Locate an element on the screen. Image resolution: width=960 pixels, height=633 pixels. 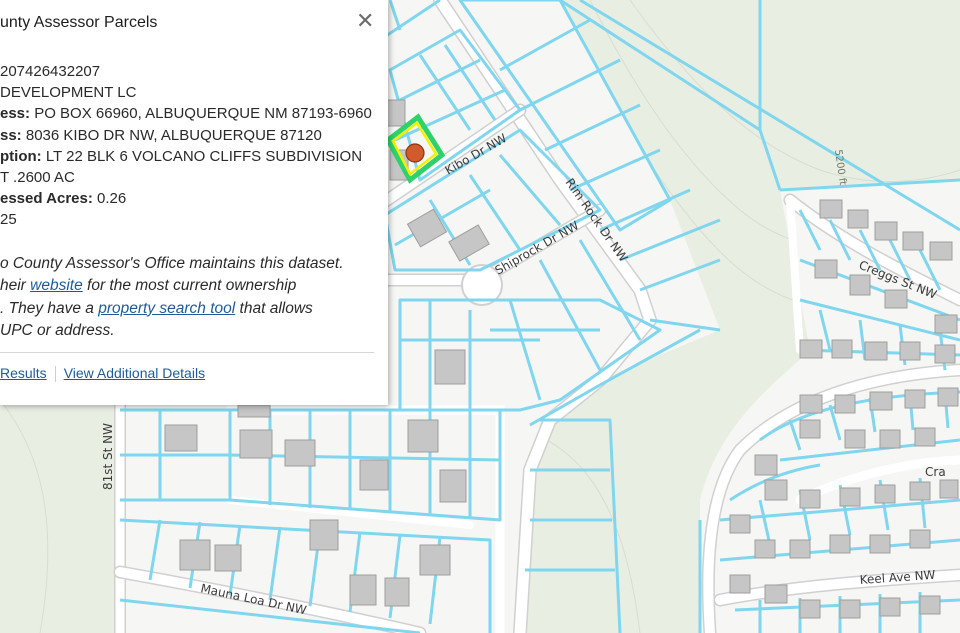
popup-divider is located at coordinates (187, 352).